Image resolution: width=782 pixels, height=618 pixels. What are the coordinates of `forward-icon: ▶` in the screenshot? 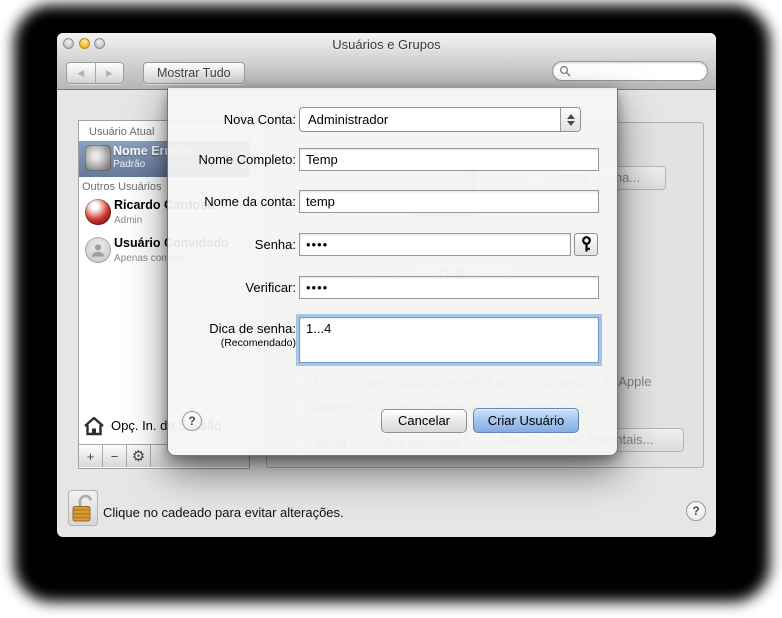 It's located at (109, 72).